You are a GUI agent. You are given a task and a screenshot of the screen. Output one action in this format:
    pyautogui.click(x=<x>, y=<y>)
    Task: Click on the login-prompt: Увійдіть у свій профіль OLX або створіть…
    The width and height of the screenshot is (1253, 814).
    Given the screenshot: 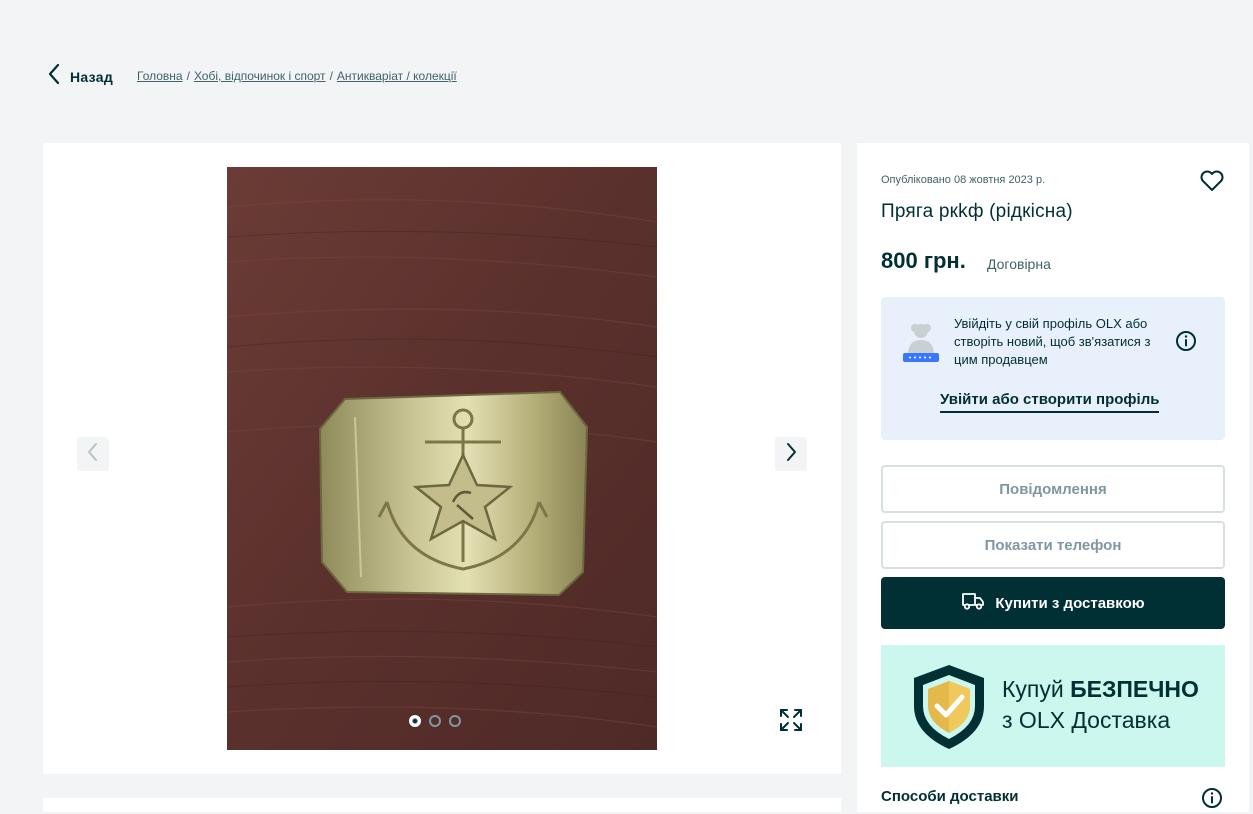 What is the action you would take?
    pyautogui.click(x=1053, y=368)
    